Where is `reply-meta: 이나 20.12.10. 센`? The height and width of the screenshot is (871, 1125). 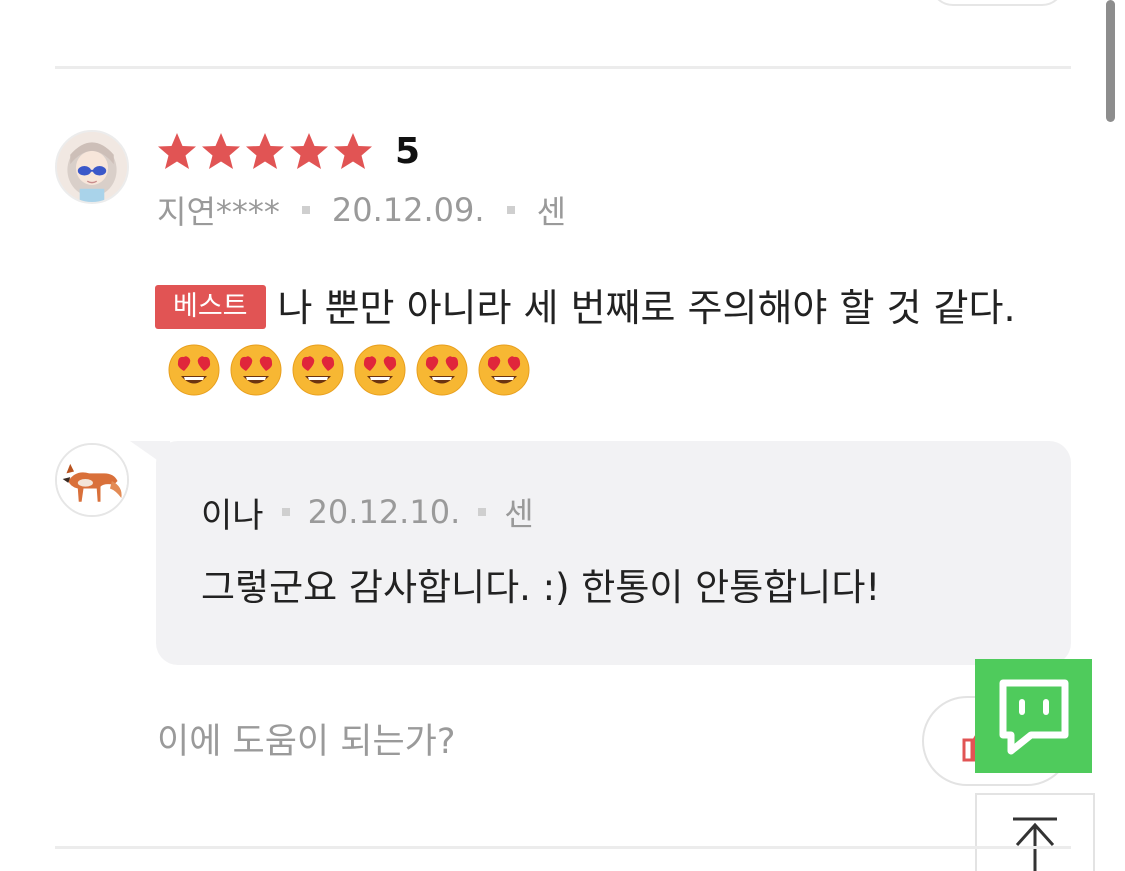 reply-meta: 이나 20.12.10. 센 is located at coordinates (367, 513).